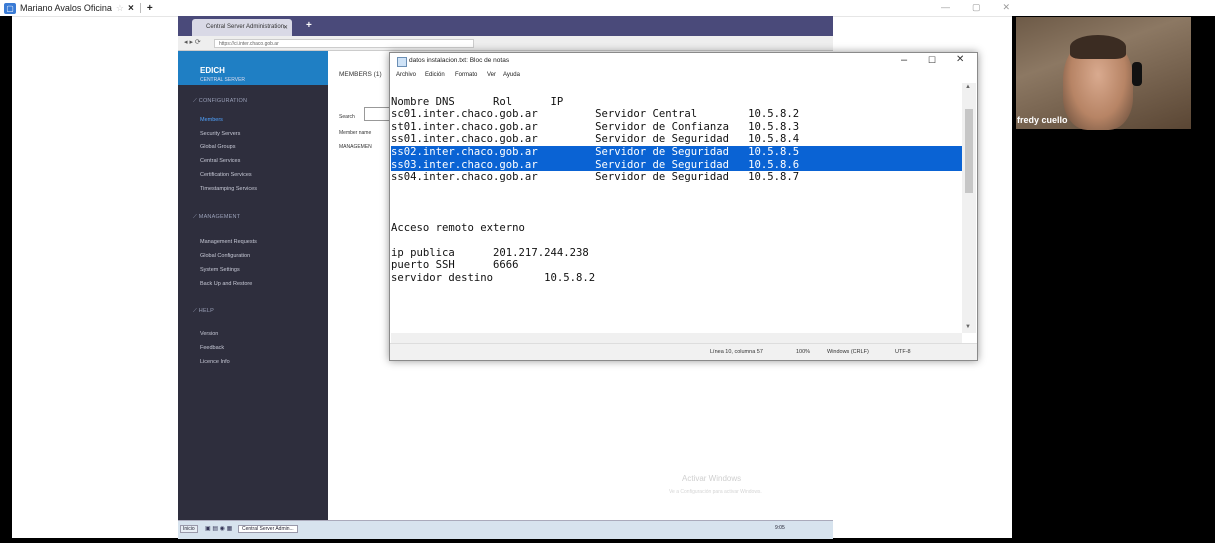 This screenshot has width=1215, height=543. I want to click on menu-edicion: Edición, so click(435, 75).